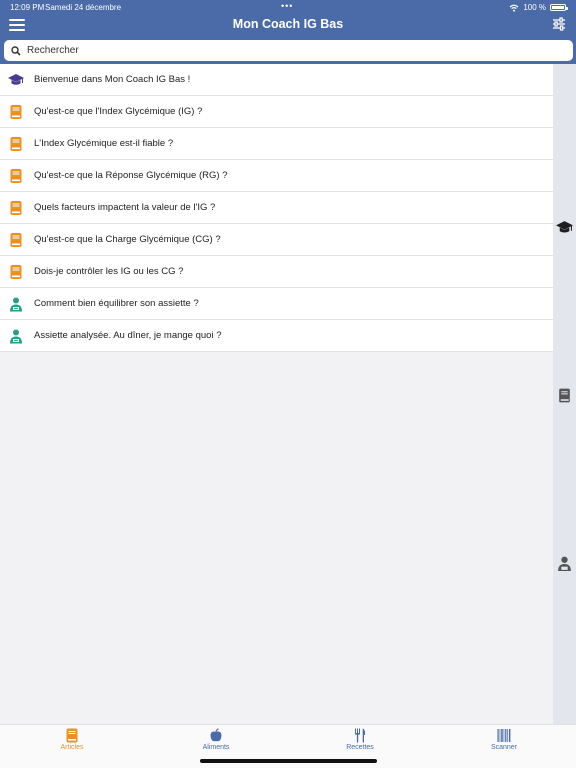 Image resolution: width=576 pixels, height=768 pixels. Describe the element at coordinates (112, 79) in the screenshot. I see `article-title: Bienvenue dans Mon Coach IG Bas !` at that location.